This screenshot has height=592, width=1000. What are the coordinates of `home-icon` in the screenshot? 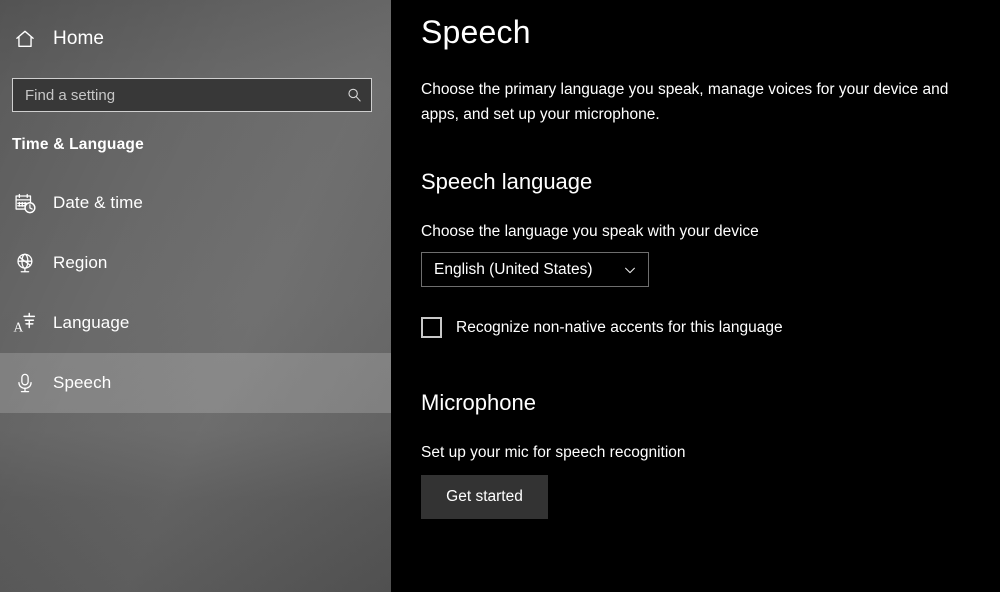 It's located at (25, 39).